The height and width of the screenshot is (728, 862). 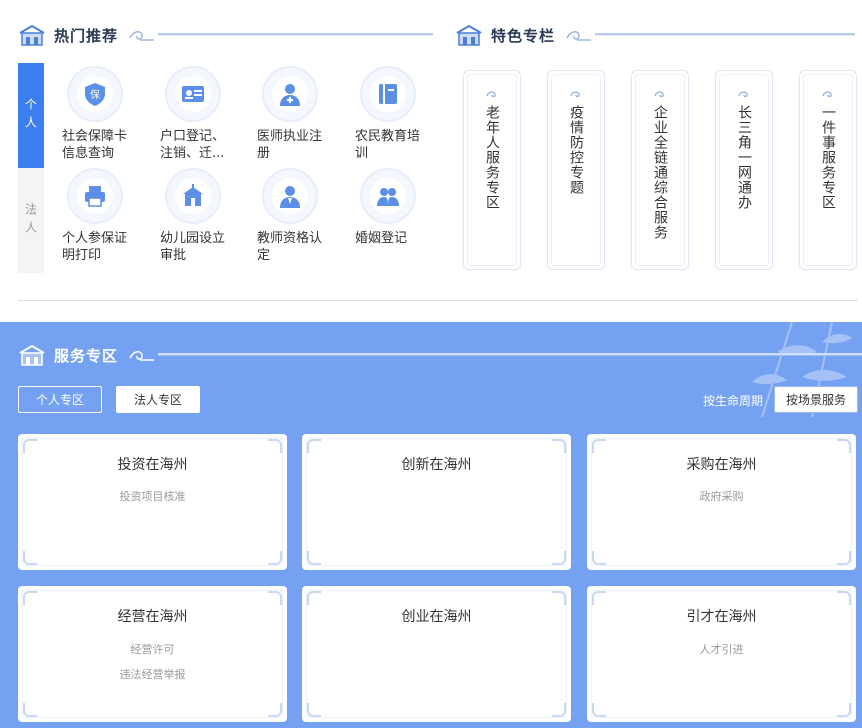 What do you see at coordinates (295, 34) in the screenshot?
I see `hot-header-line` at bounding box center [295, 34].